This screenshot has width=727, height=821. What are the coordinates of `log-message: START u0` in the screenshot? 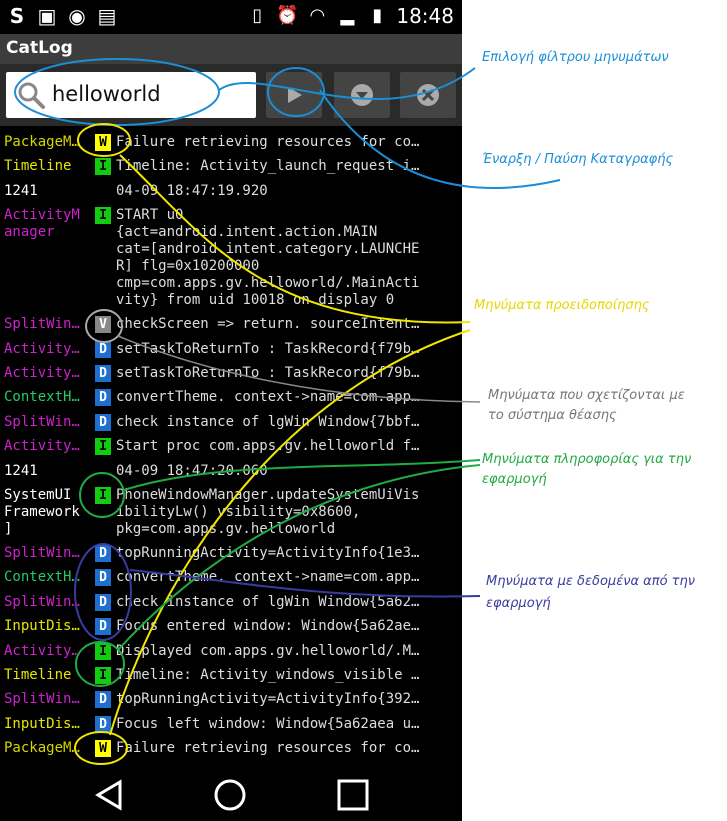 It's located at (150, 215).